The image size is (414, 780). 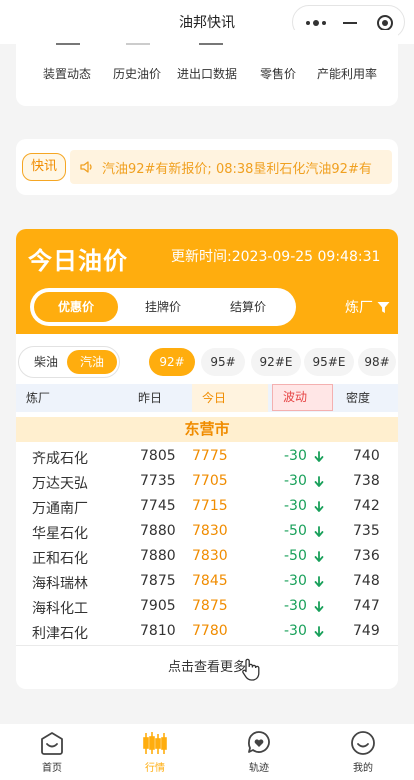 I want to click on home-icon, so click(x=52, y=743).